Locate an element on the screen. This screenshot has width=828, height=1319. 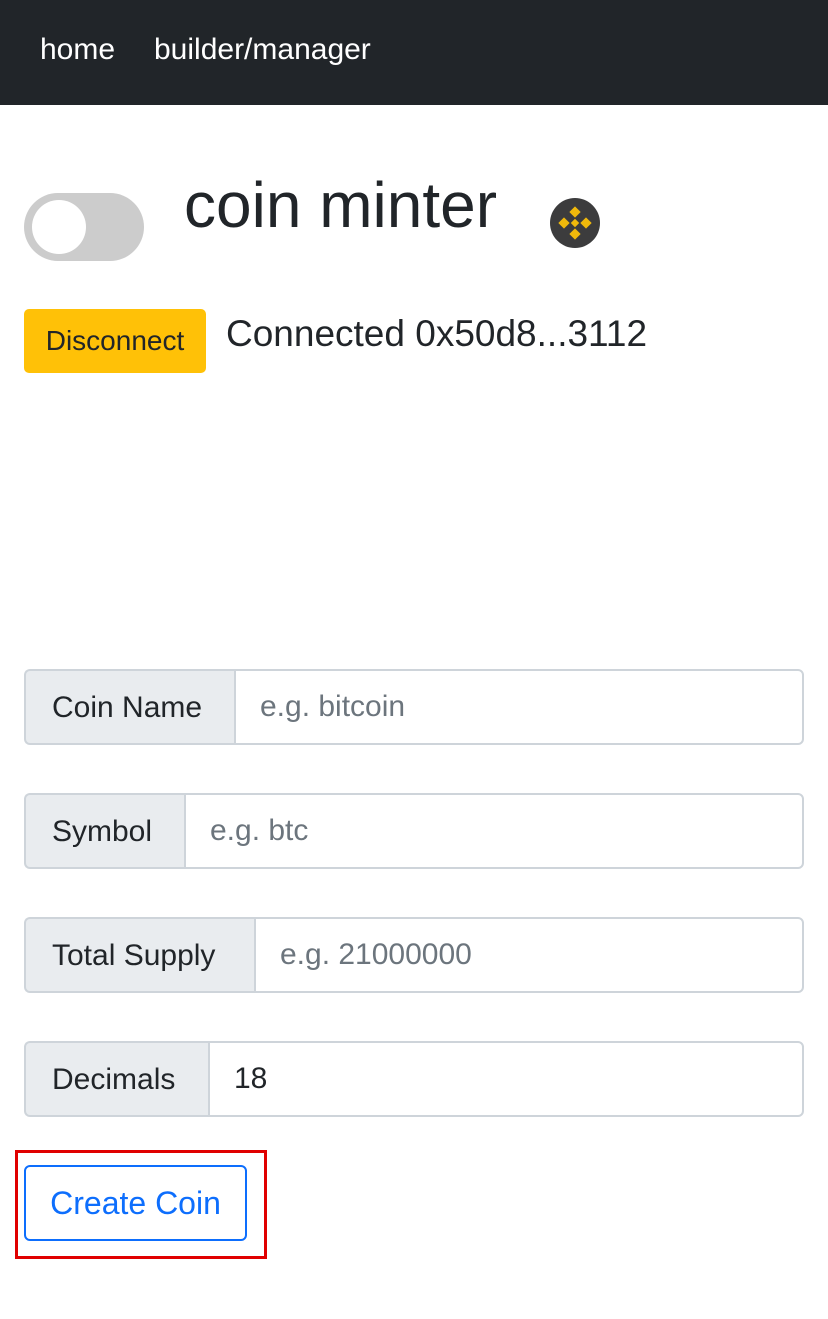
symbol-label: Symbol is located at coordinates (104, 831).